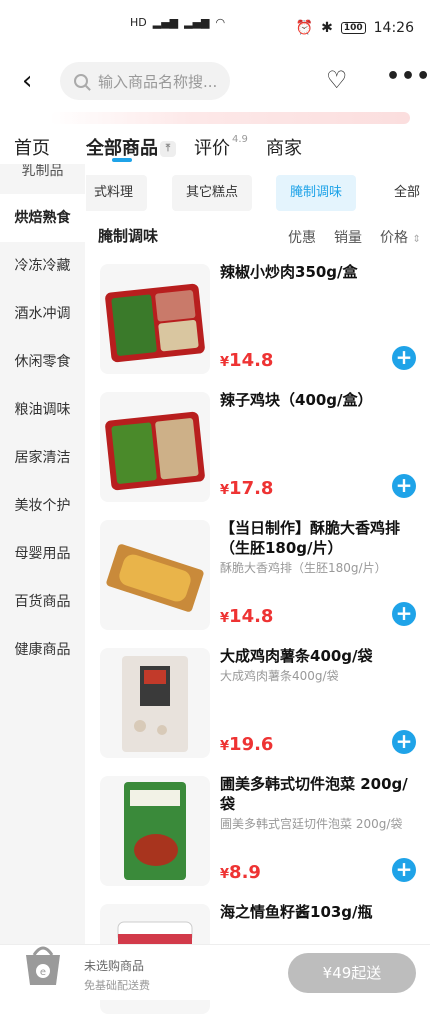 Image resolution: width=430 pixels, height=1026 pixels. I want to click on sort-discount: 优惠, so click(302, 237).